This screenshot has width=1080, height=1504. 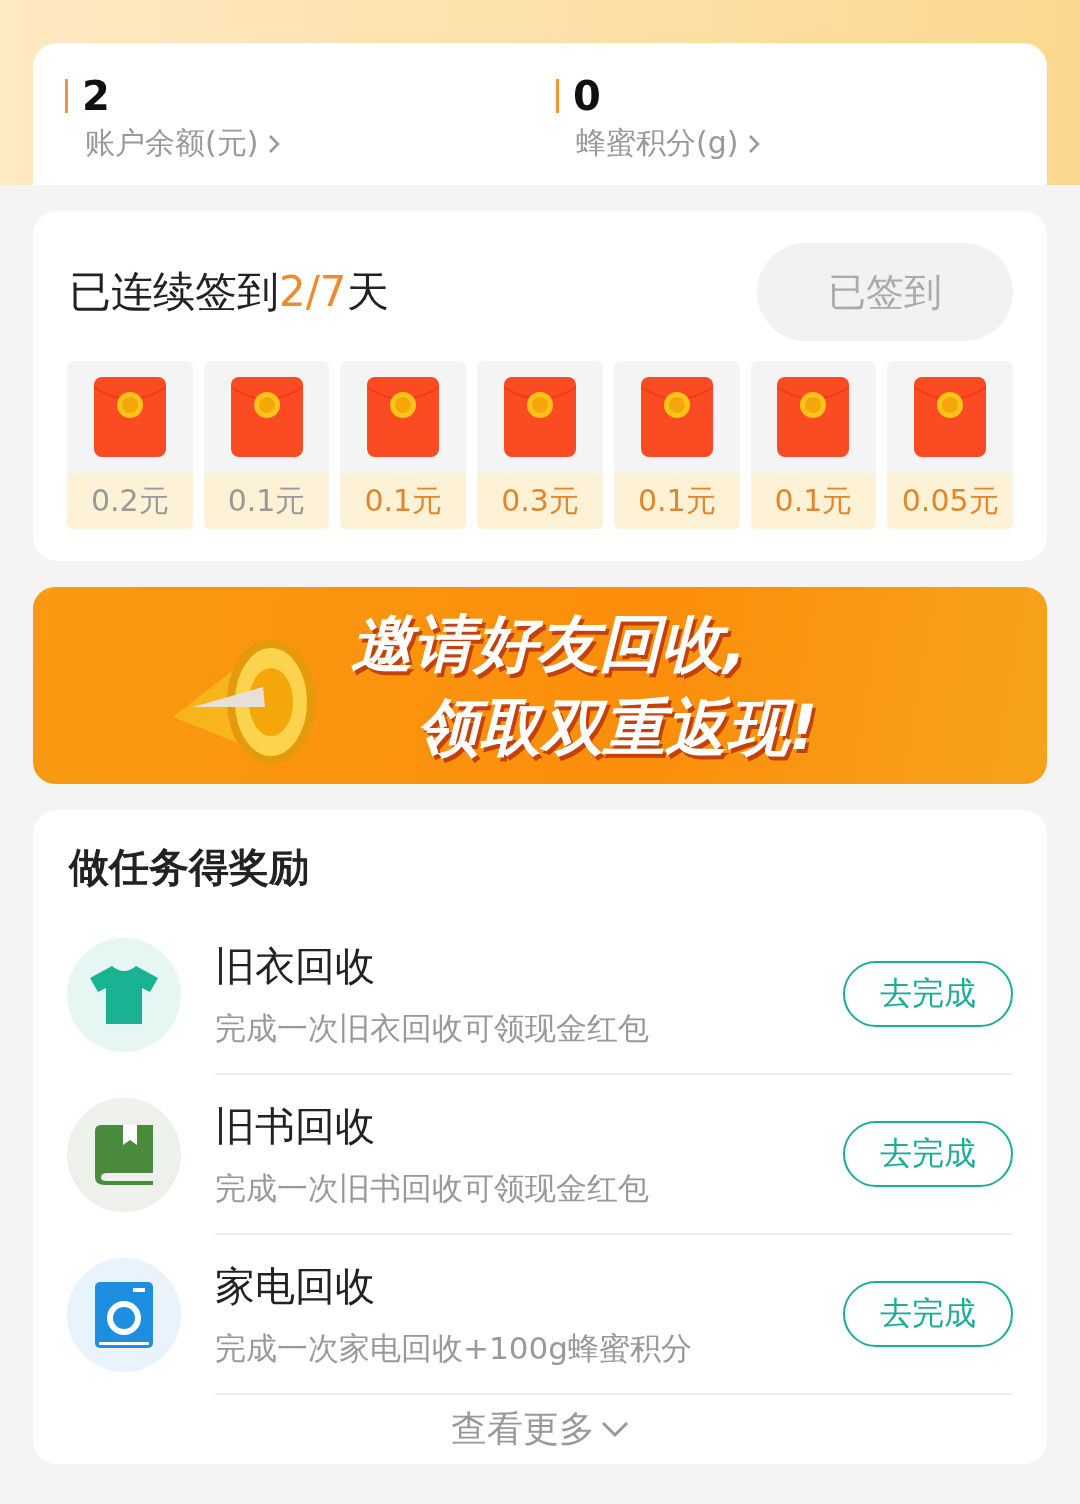 What do you see at coordinates (124, 1155) in the screenshot?
I see `book-icon` at bounding box center [124, 1155].